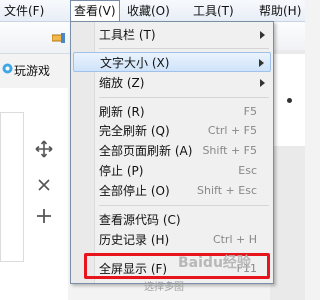 The width and height of the screenshot is (320, 300). I want to click on menu-help: 帮助(H), so click(280, 11).